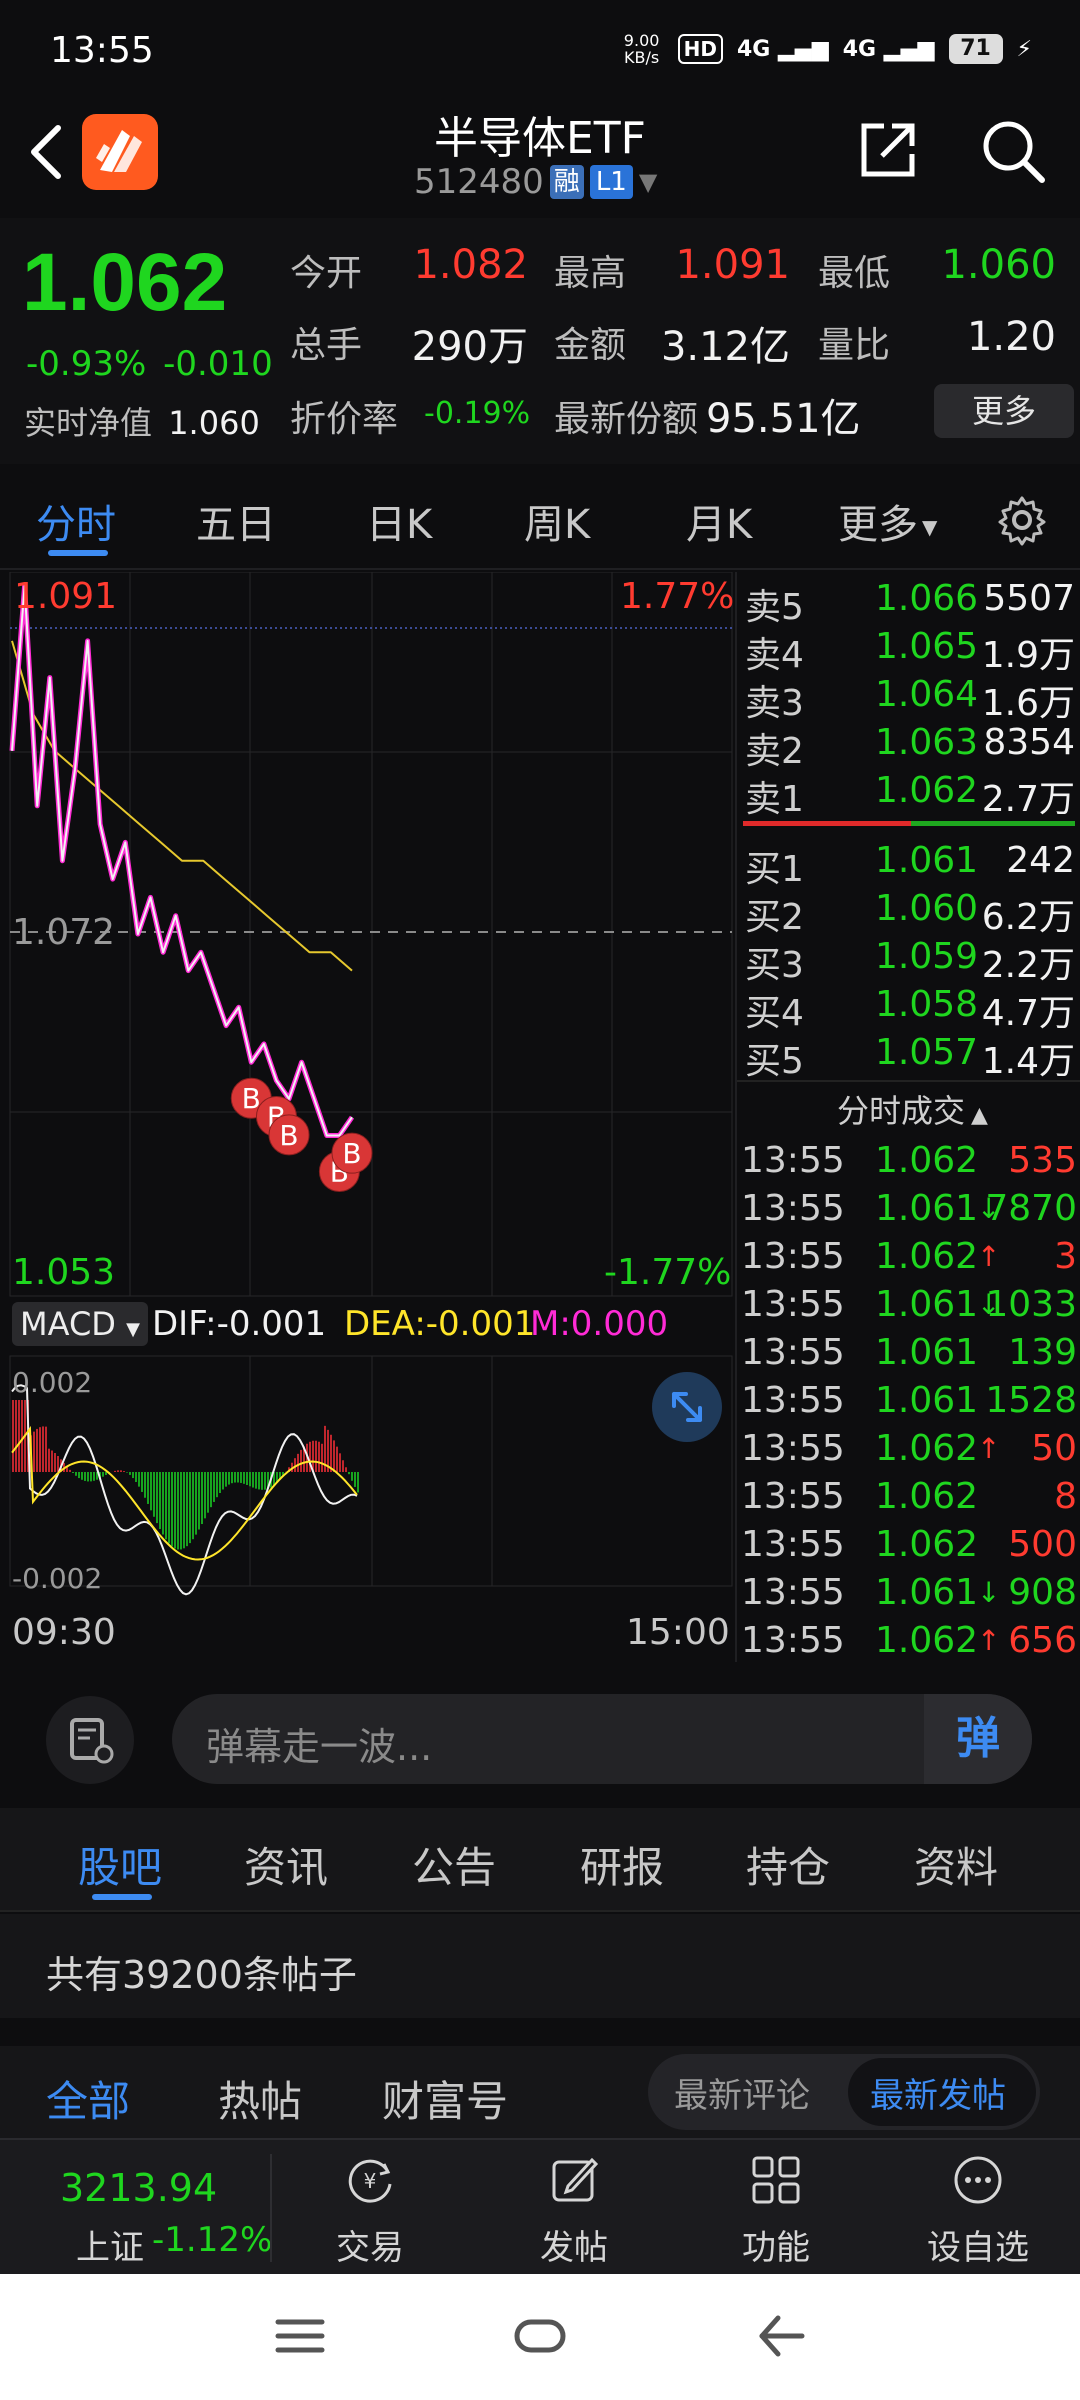  What do you see at coordinates (742, 2092) in the screenshot?
I see `sort-latest-comment: 最新评论` at bounding box center [742, 2092].